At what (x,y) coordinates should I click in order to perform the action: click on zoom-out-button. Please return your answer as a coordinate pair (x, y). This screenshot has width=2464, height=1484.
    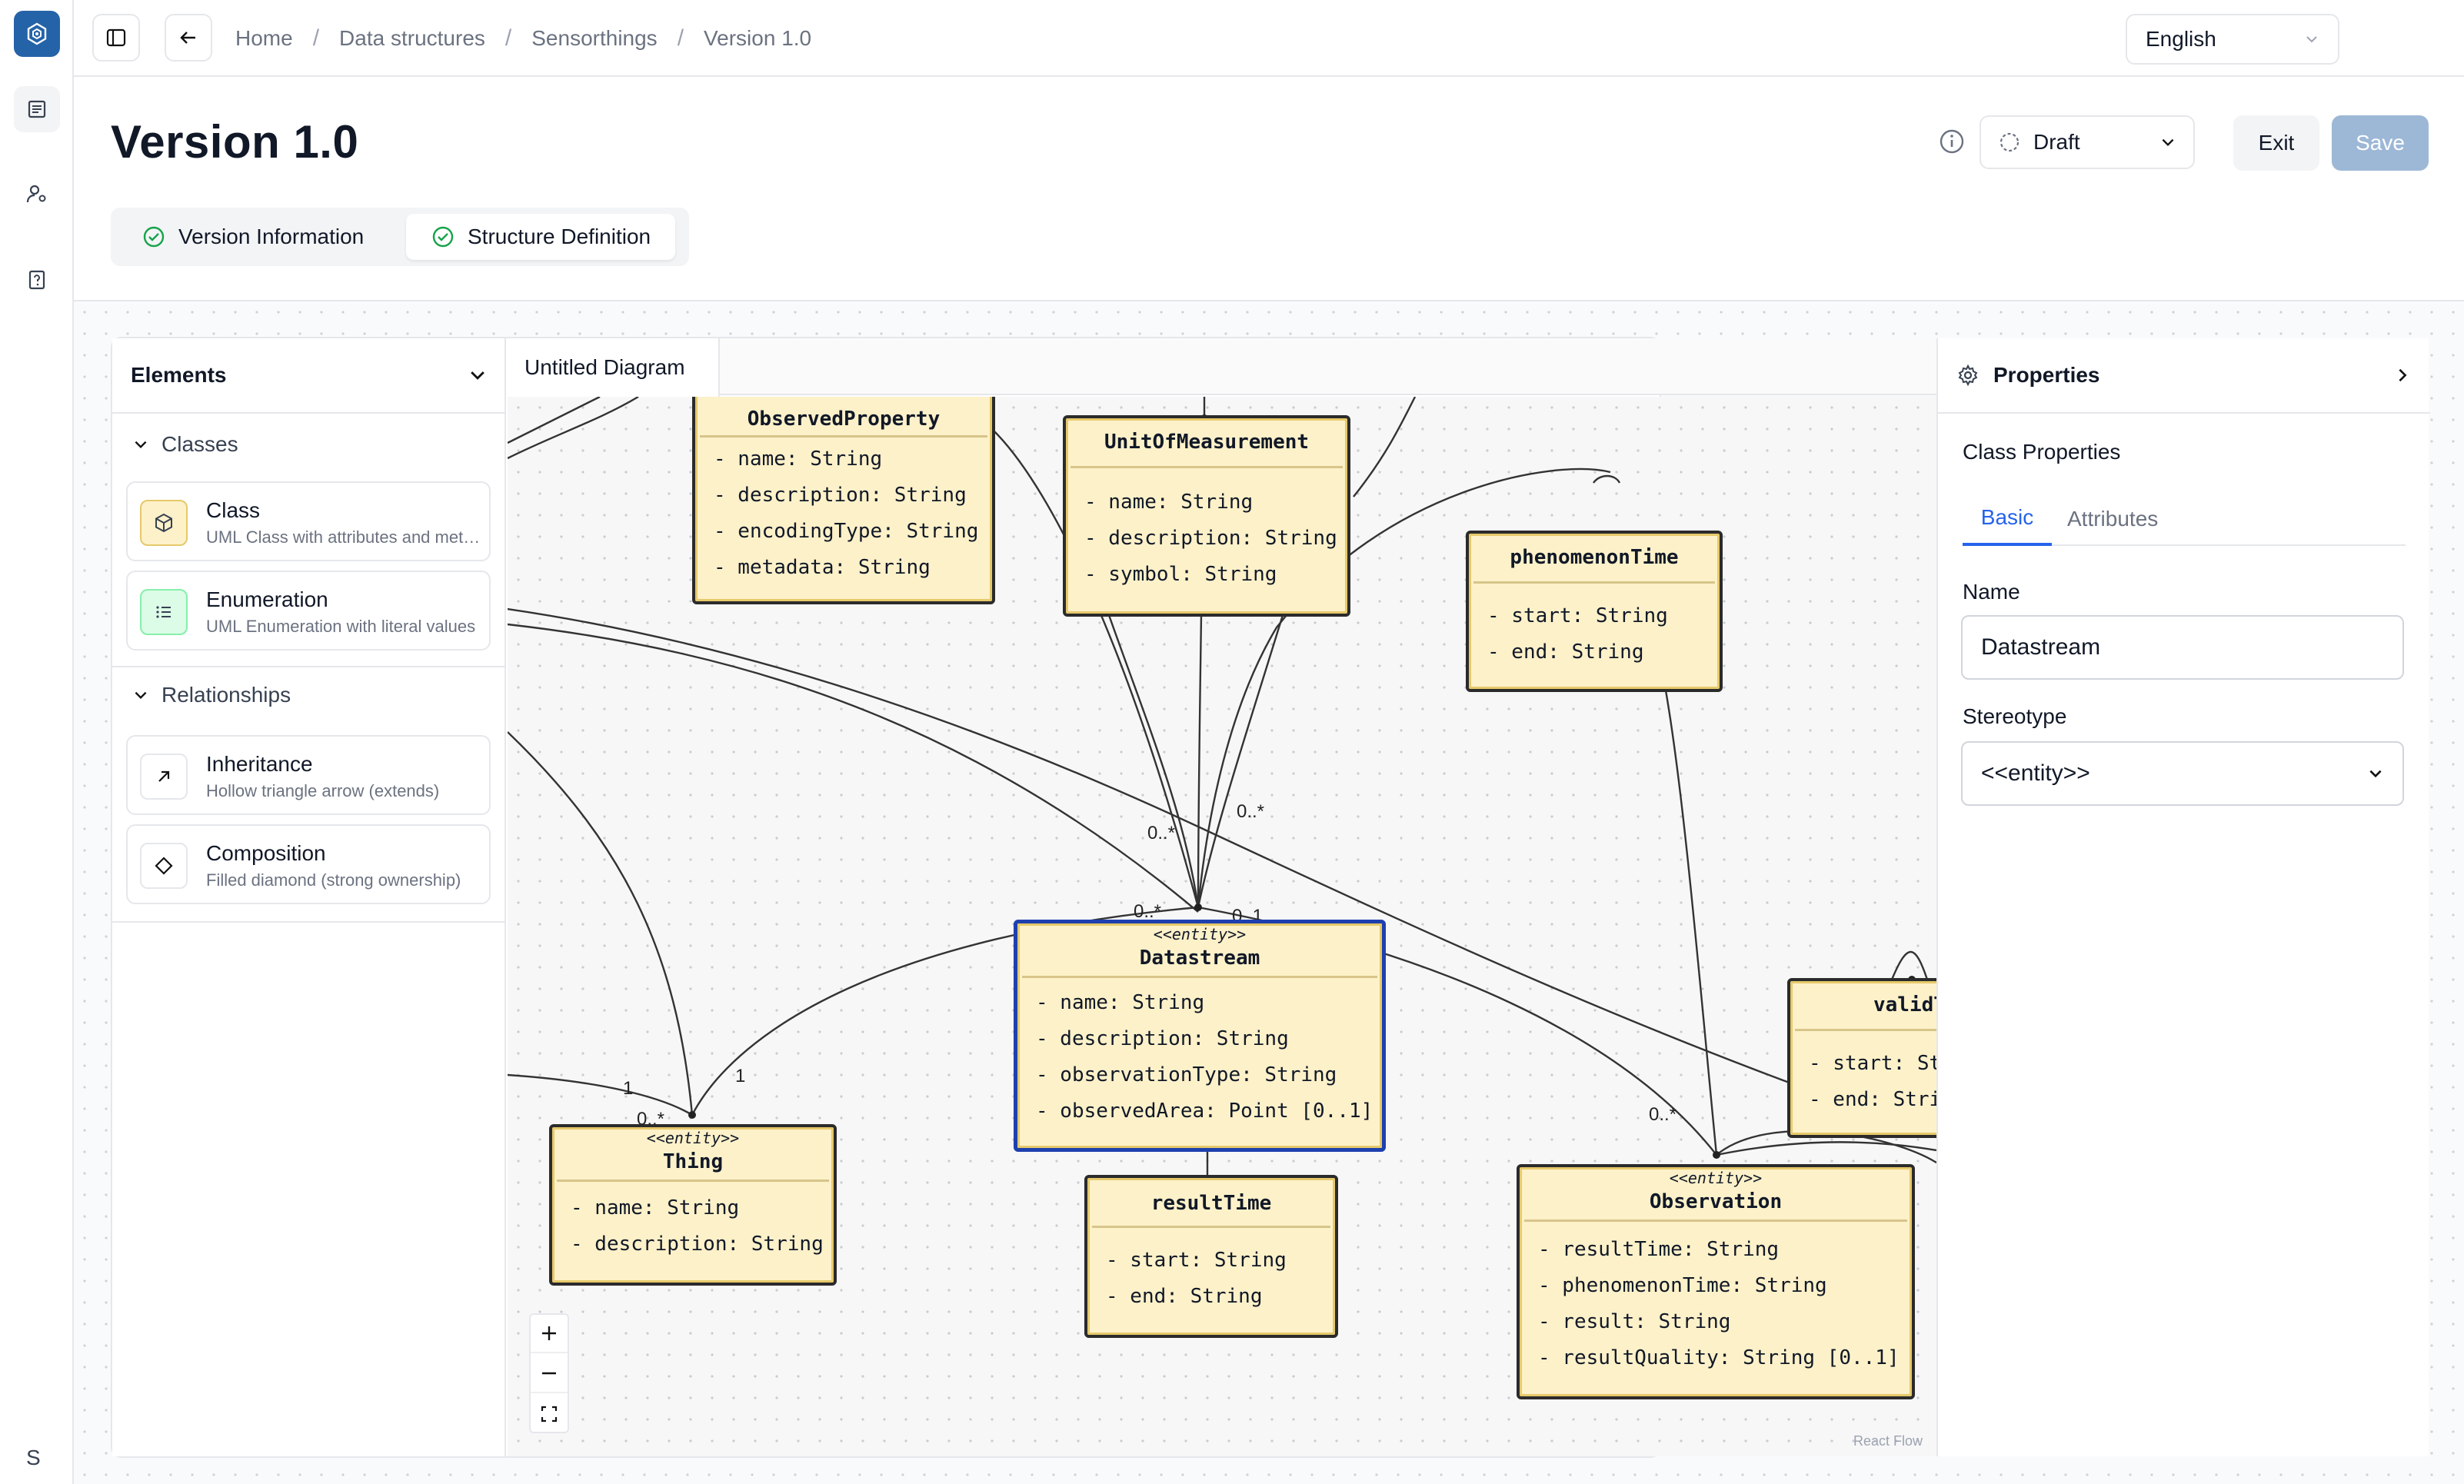
    Looking at the image, I should click on (549, 1374).